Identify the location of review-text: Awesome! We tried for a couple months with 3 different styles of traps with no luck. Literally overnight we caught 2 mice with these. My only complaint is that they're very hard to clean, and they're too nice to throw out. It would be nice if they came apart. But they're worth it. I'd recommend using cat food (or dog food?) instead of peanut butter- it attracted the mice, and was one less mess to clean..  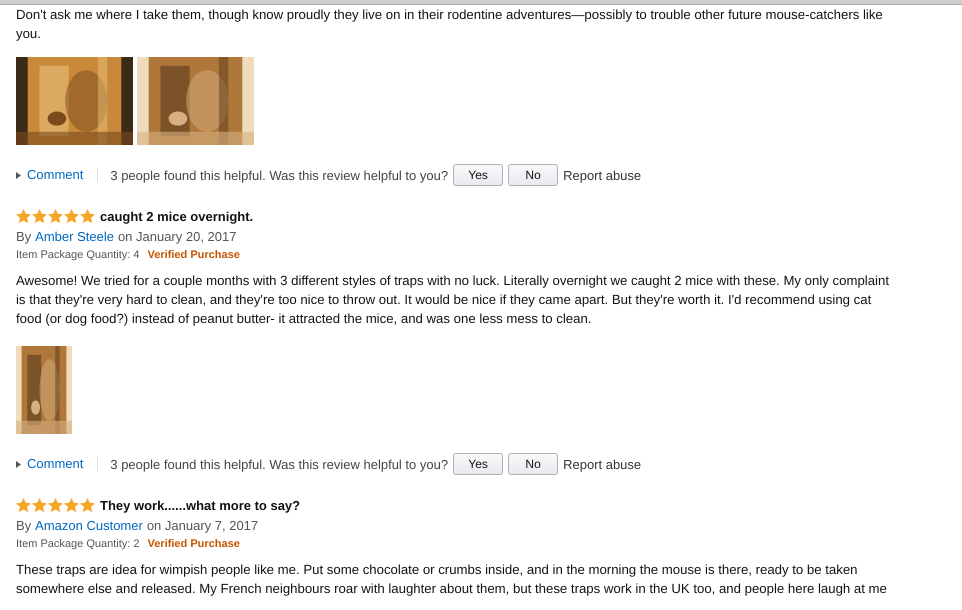
(453, 300).